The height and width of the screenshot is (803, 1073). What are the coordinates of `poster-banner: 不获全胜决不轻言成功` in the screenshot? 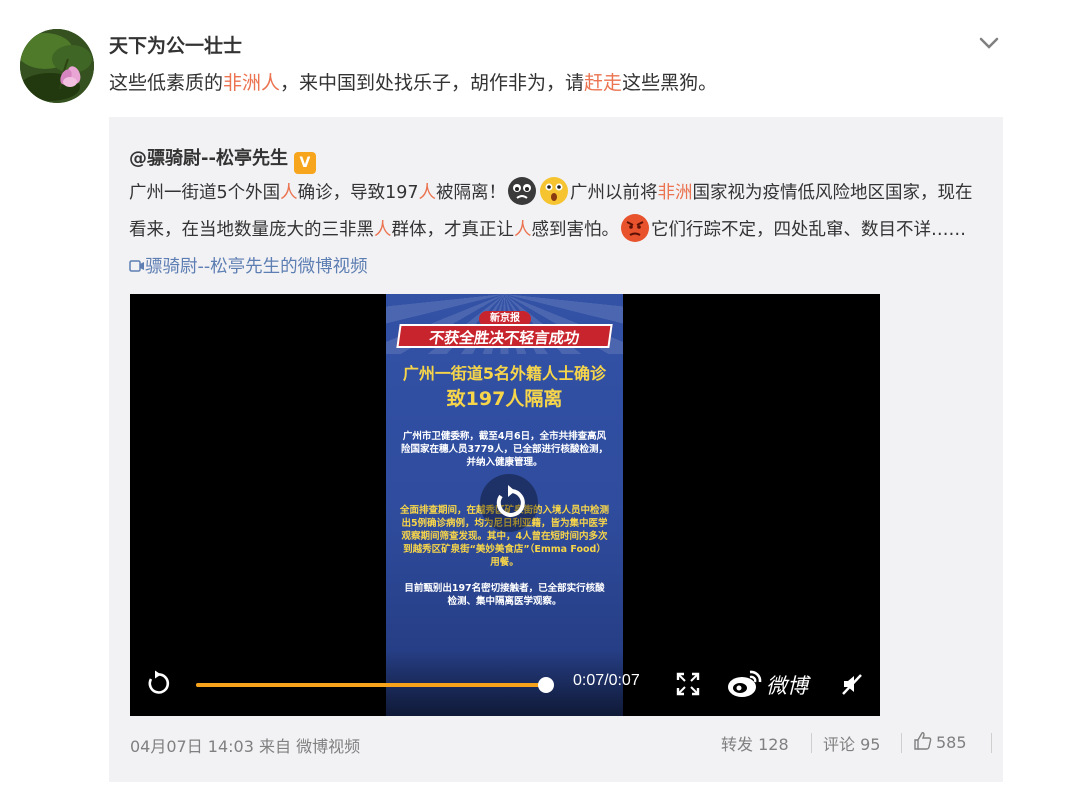 It's located at (504, 336).